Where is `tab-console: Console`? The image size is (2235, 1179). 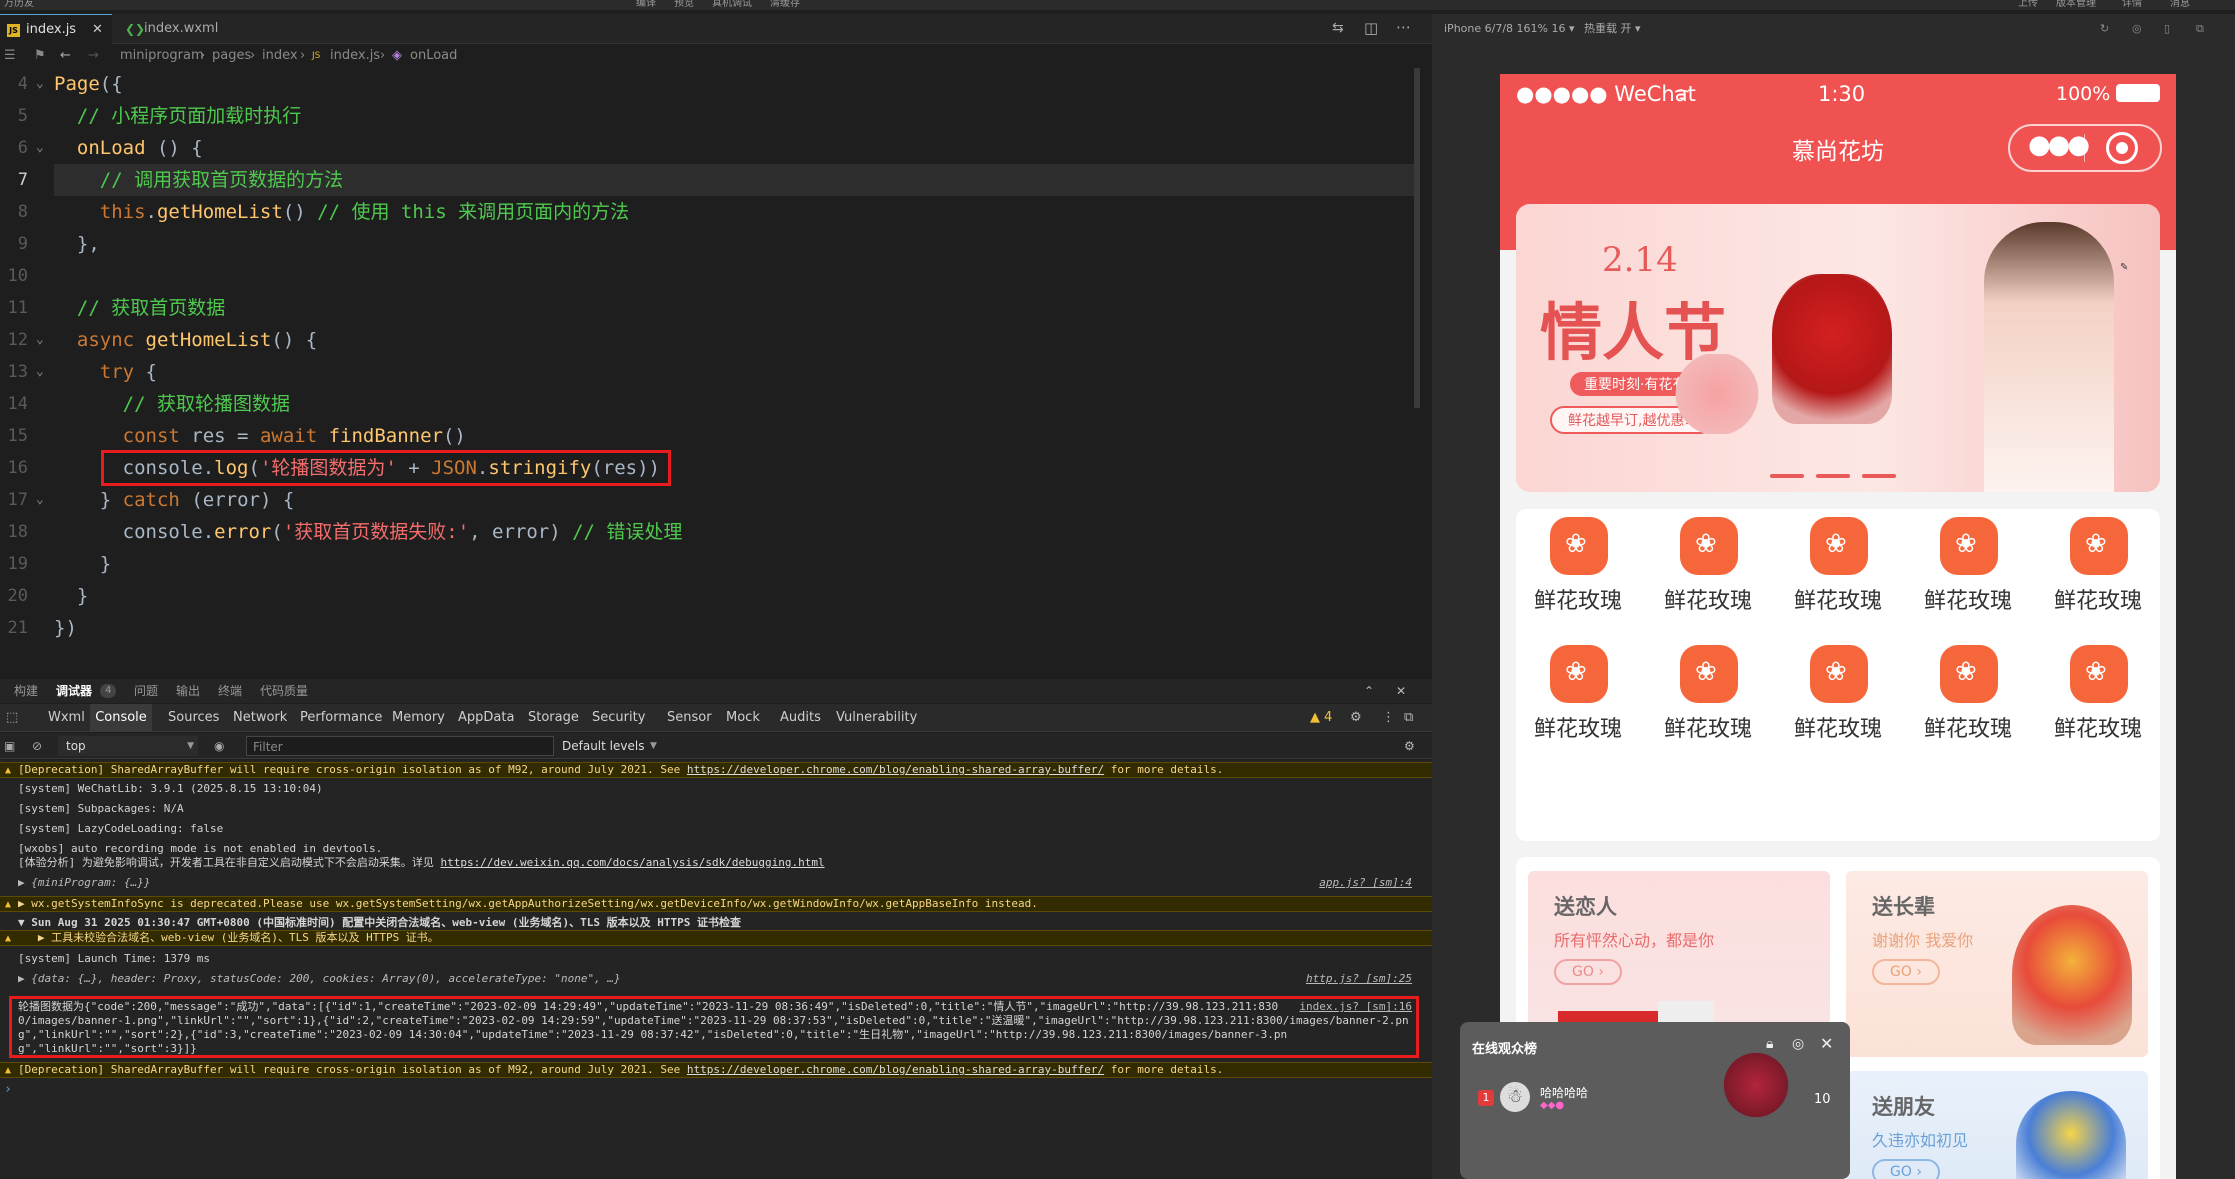
tab-console: Console is located at coordinates (121, 717).